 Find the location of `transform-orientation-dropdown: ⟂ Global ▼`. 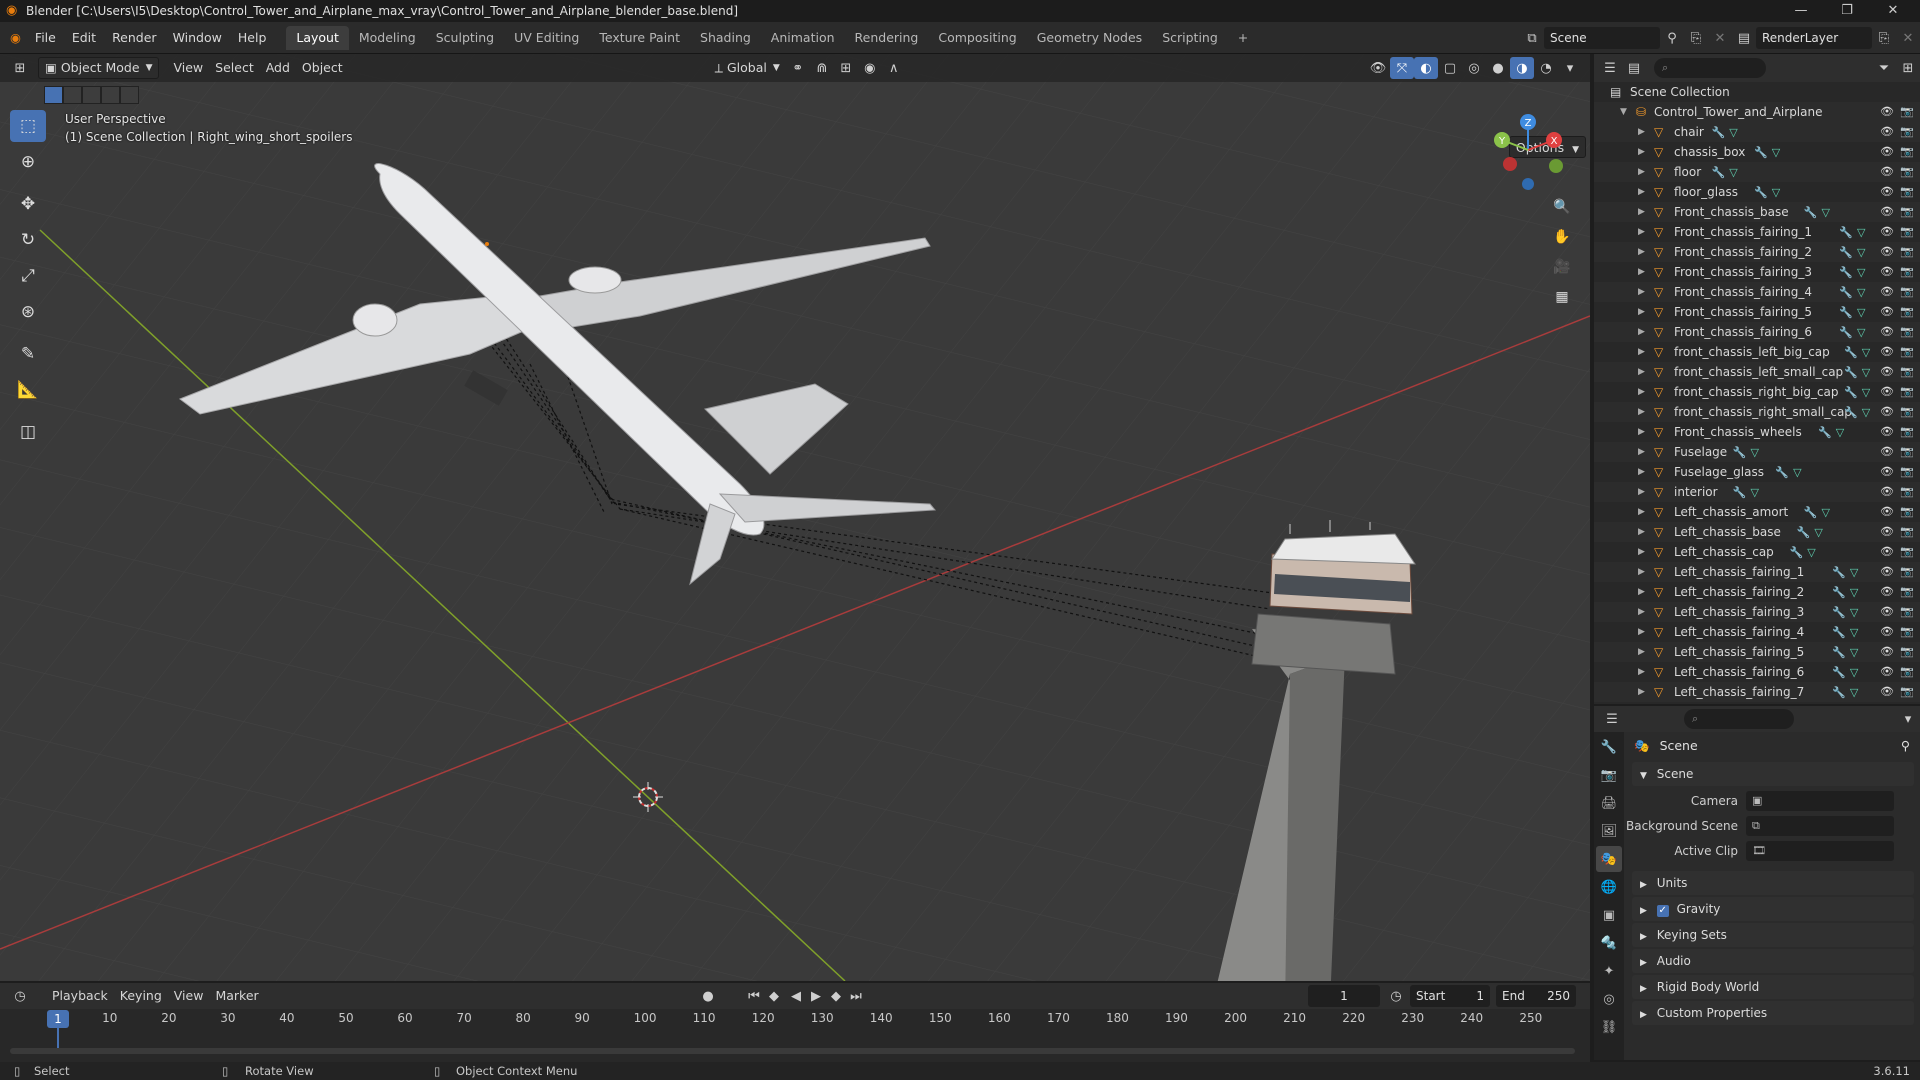

transform-orientation-dropdown: ⟂ Global ▼ is located at coordinates (747, 68).